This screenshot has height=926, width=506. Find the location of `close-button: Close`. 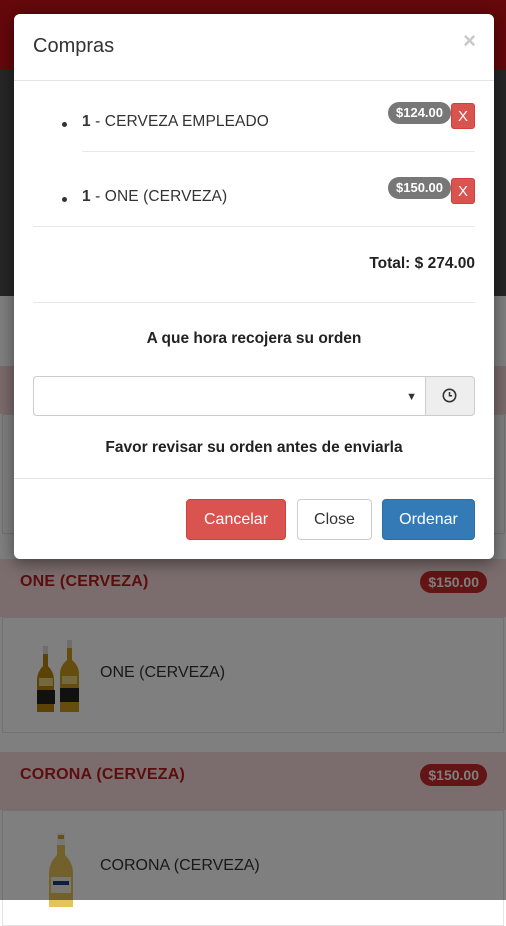

close-button: Close is located at coordinates (334, 519).